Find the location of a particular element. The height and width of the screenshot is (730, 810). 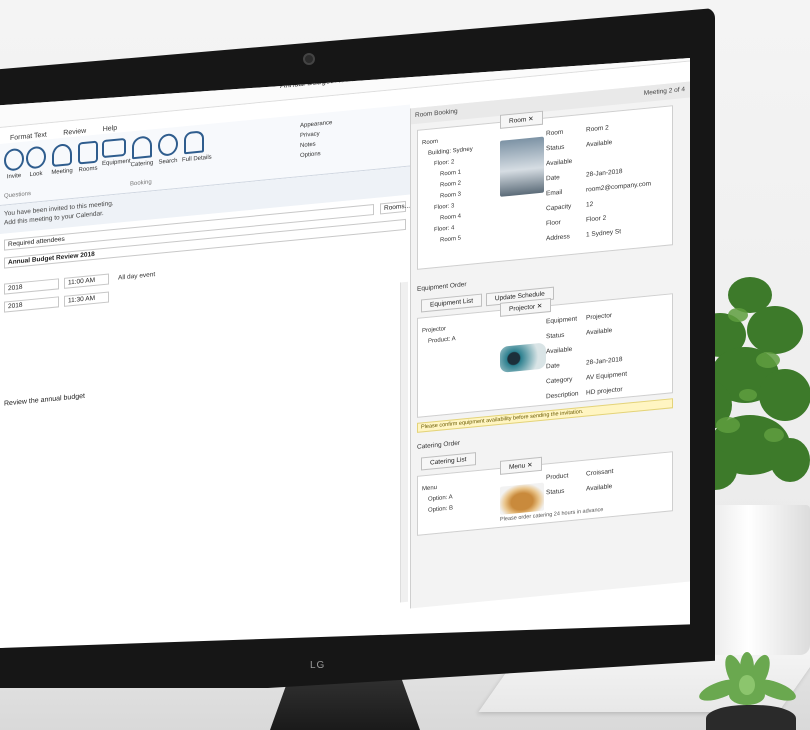

search-label: Search is located at coordinates (168, 161).